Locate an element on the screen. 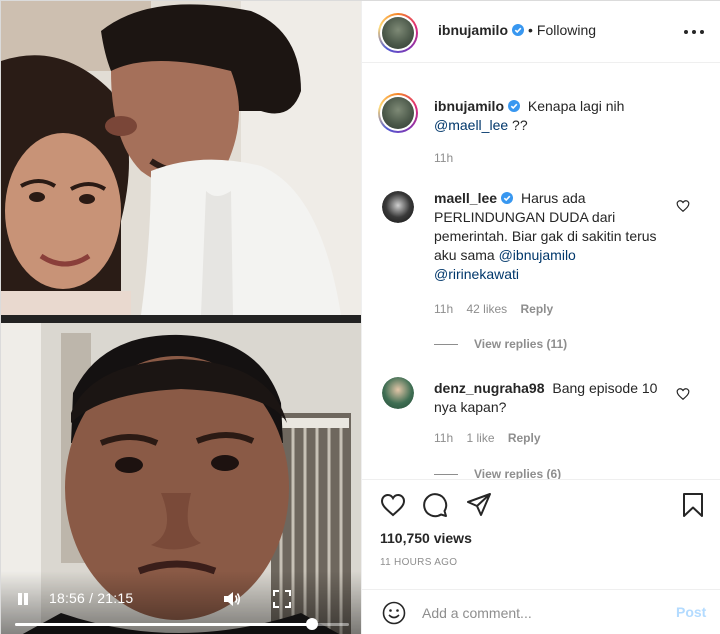  header-username: ibnujamilo is located at coordinates (481, 30).